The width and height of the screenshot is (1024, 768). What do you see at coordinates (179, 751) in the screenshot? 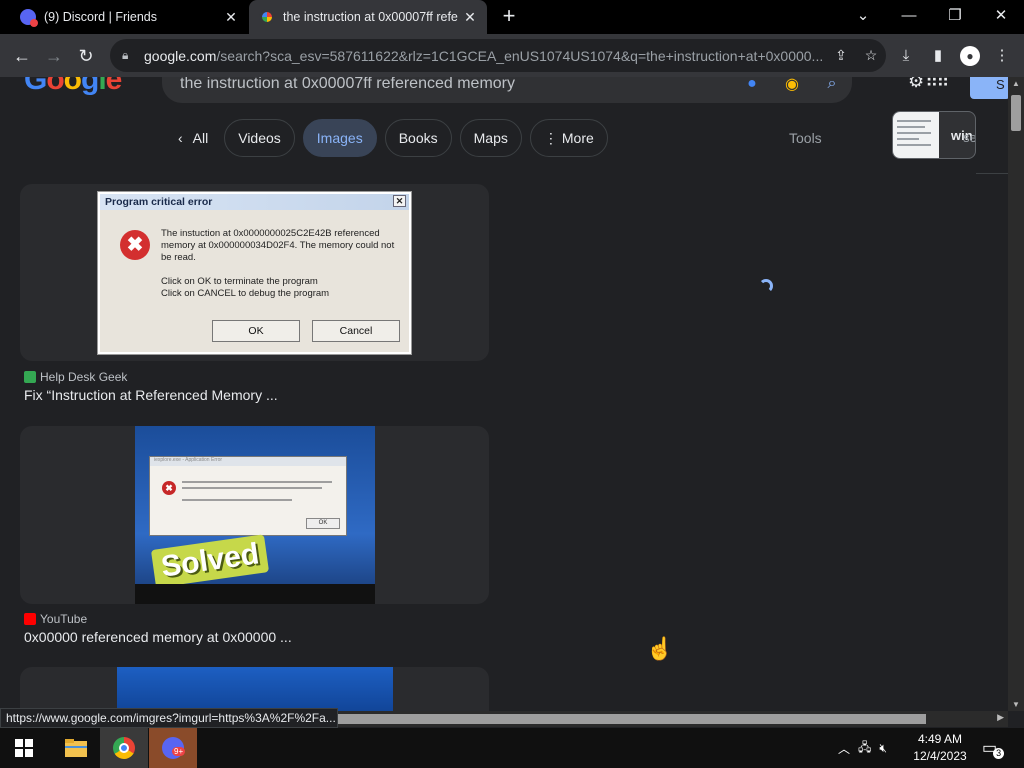
I see `notification-badge: 9+` at bounding box center [179, 751].